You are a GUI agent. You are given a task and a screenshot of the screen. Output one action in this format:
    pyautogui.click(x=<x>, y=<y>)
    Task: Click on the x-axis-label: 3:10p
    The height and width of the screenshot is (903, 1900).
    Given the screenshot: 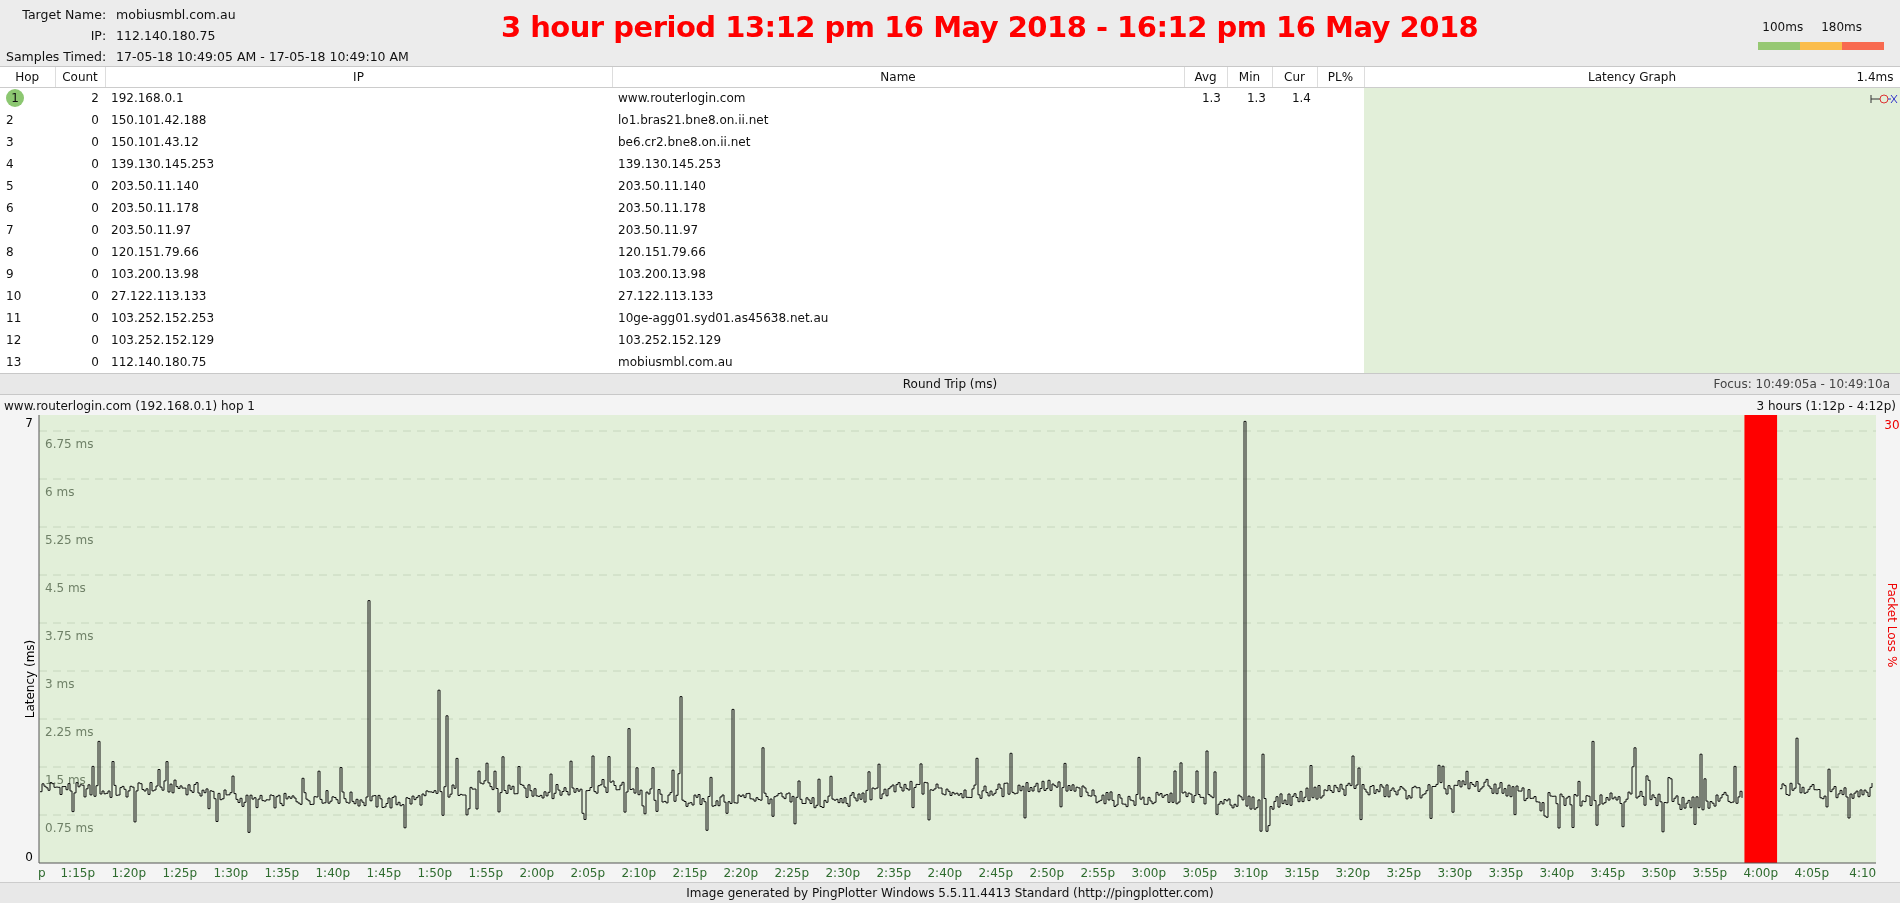 What is the action you would take?
    pyautogui.click(x=1251, y=873)
    